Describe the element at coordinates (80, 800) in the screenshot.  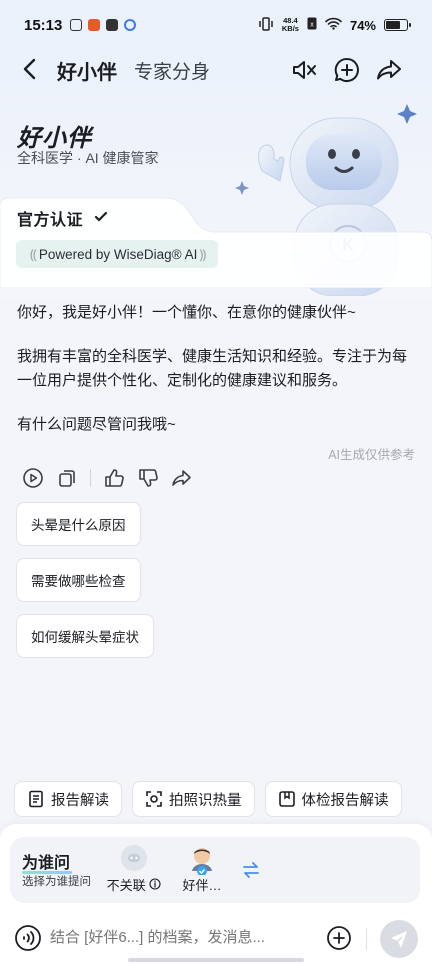
I see `tool-label: 报告解读` at that location.